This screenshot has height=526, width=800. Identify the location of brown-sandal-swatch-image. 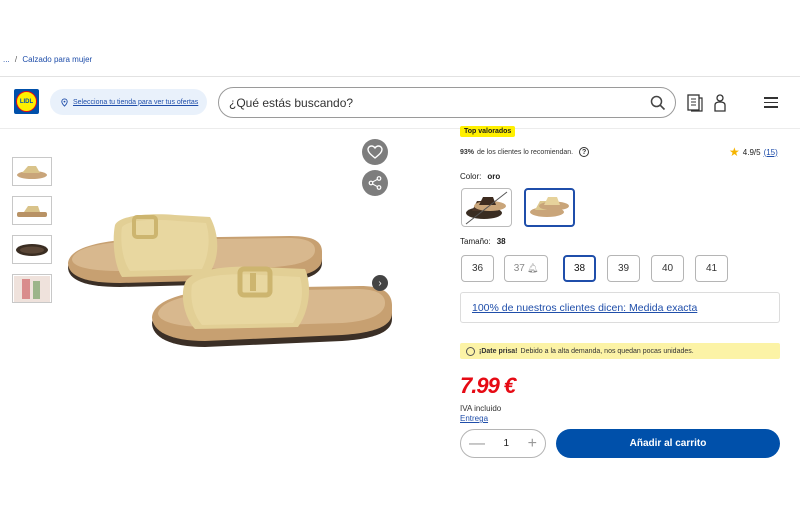
(486, 208).